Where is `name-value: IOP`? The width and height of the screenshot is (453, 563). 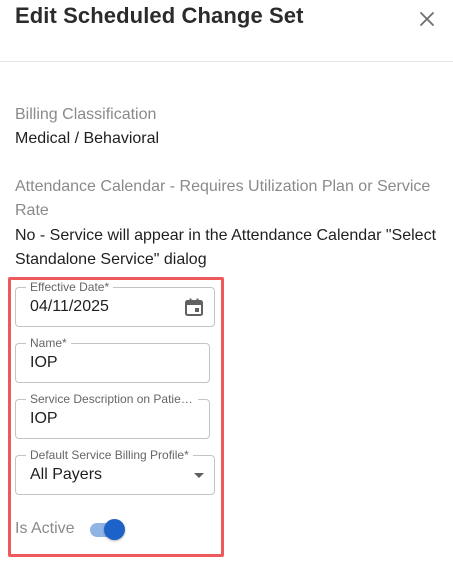
name-value: IOP is located at coordinates (44, 363).